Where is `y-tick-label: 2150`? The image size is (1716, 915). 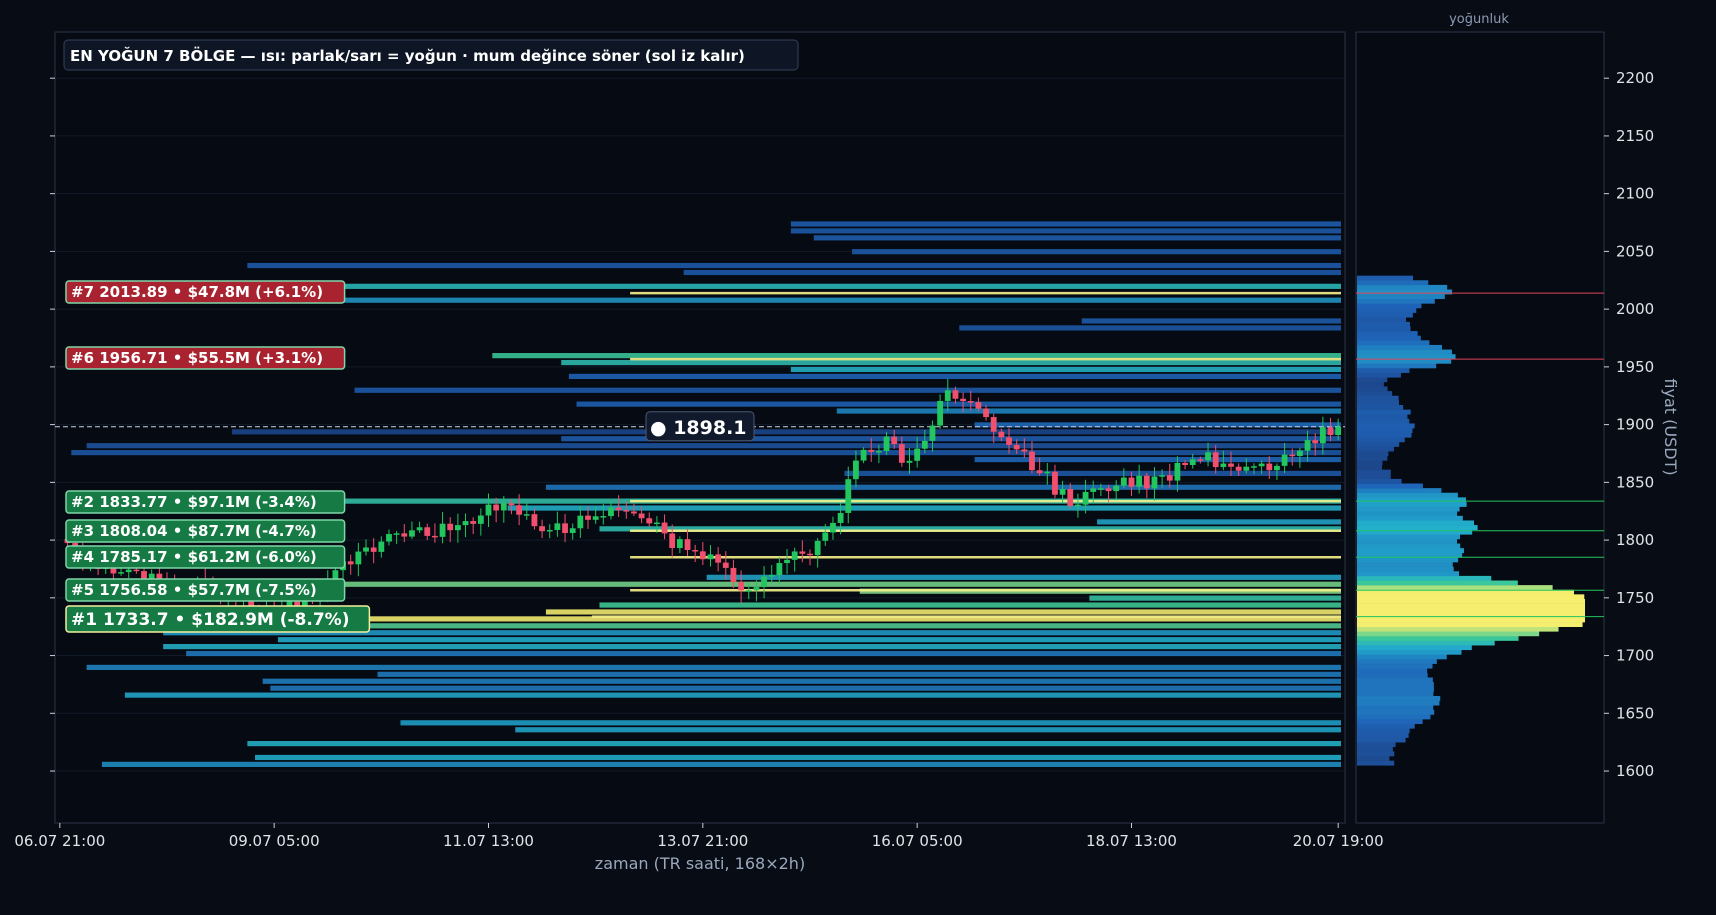
y-tick-label: 2150 is located at coordinates (1635, 136).